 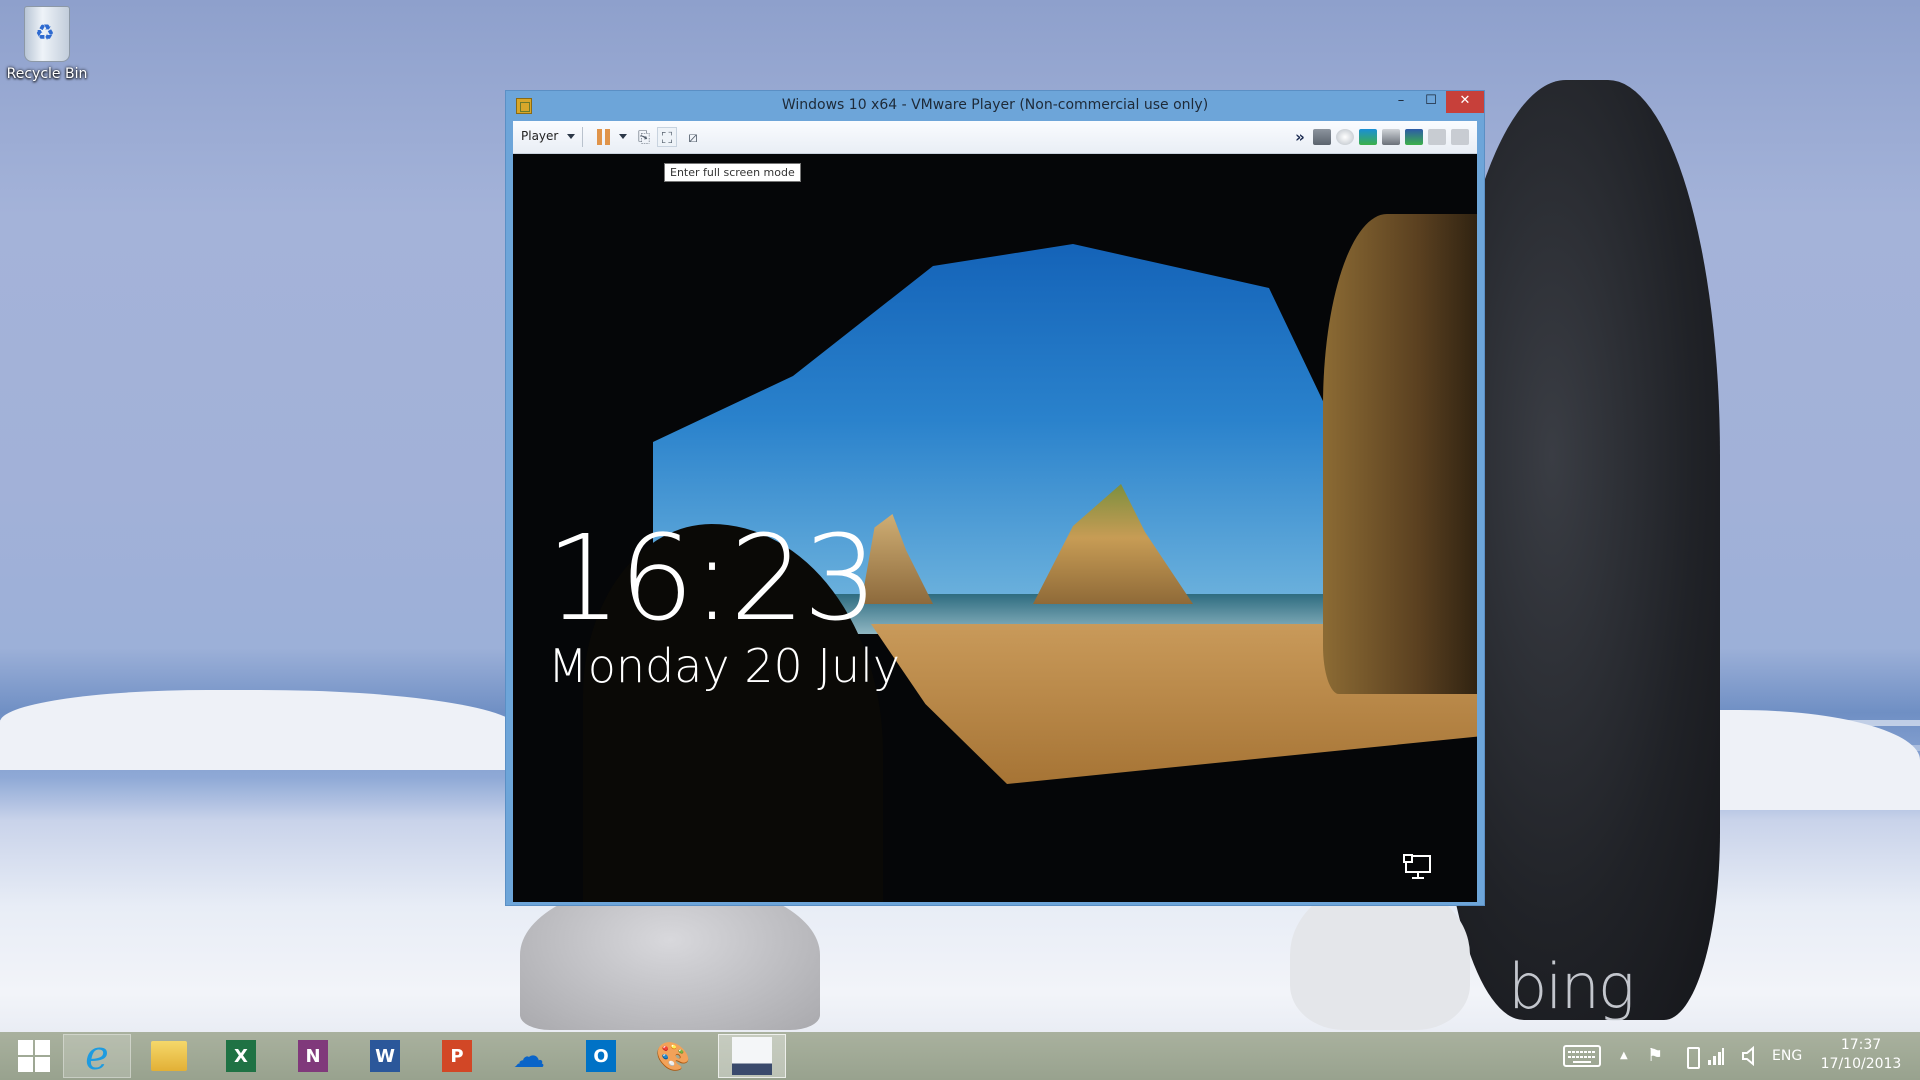 I want to click on onenote-icon: N, so click(x=313, y=1056).